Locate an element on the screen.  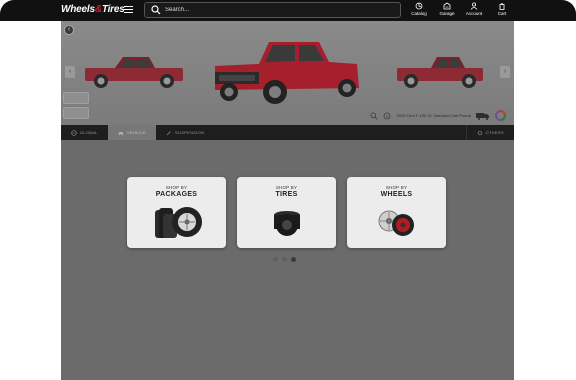
shop-by-wheels-card: SHOP BY WHEELS is located at coordinates (396, 212).